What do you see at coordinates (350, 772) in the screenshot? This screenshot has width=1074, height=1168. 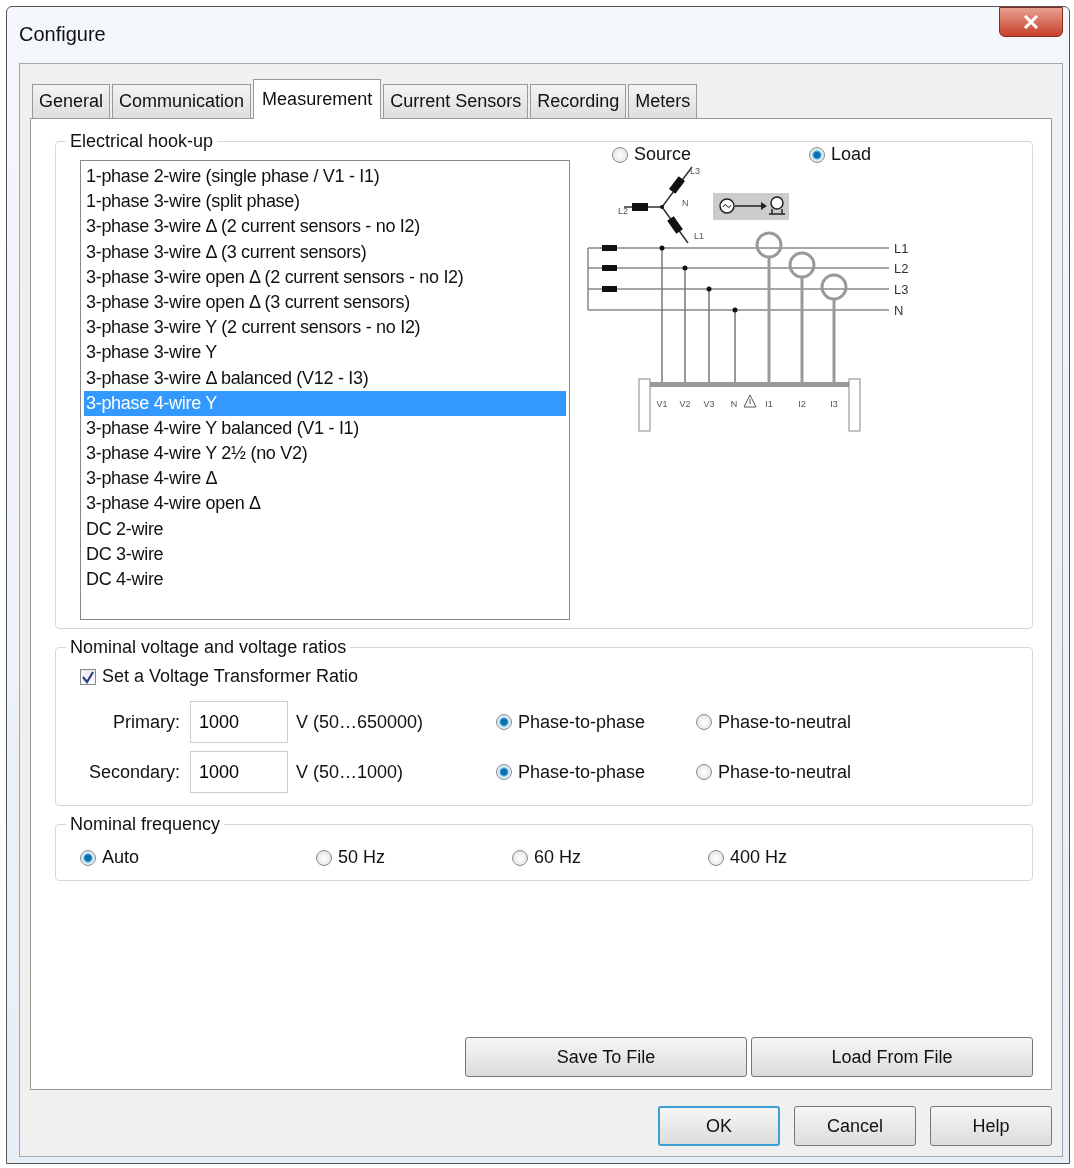 I see `range-text: V (50…1000)` at bounding box center [350, 772].